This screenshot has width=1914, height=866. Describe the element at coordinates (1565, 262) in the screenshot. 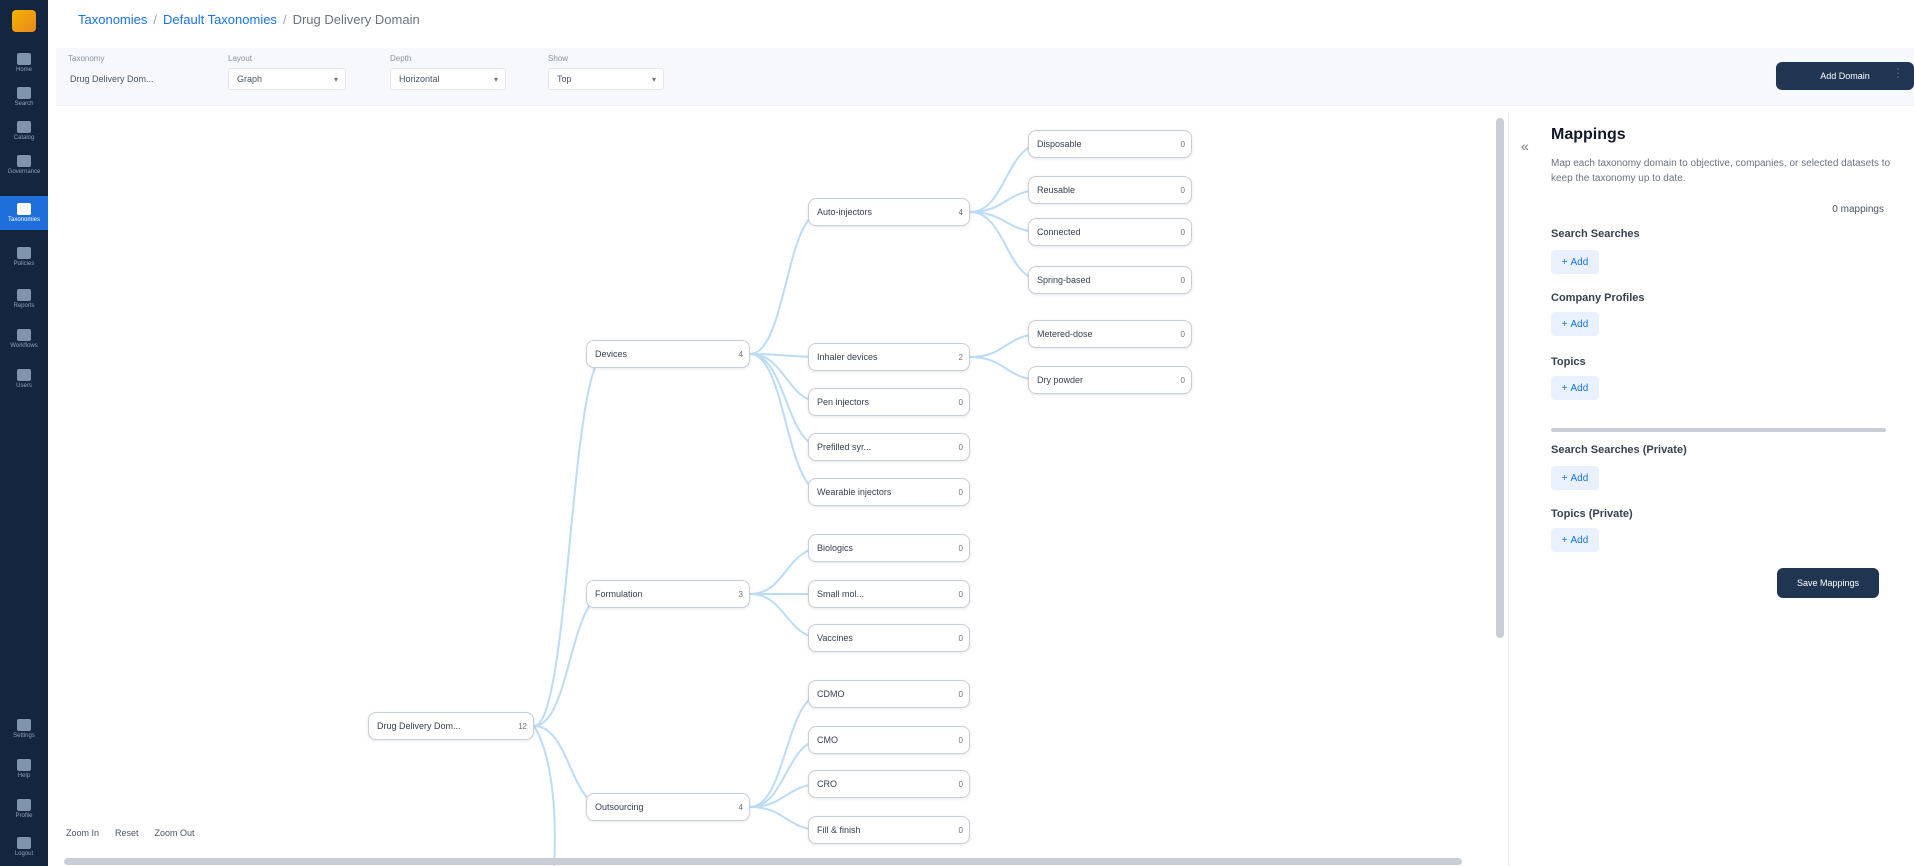

I see `plus-icon: +` at that location.